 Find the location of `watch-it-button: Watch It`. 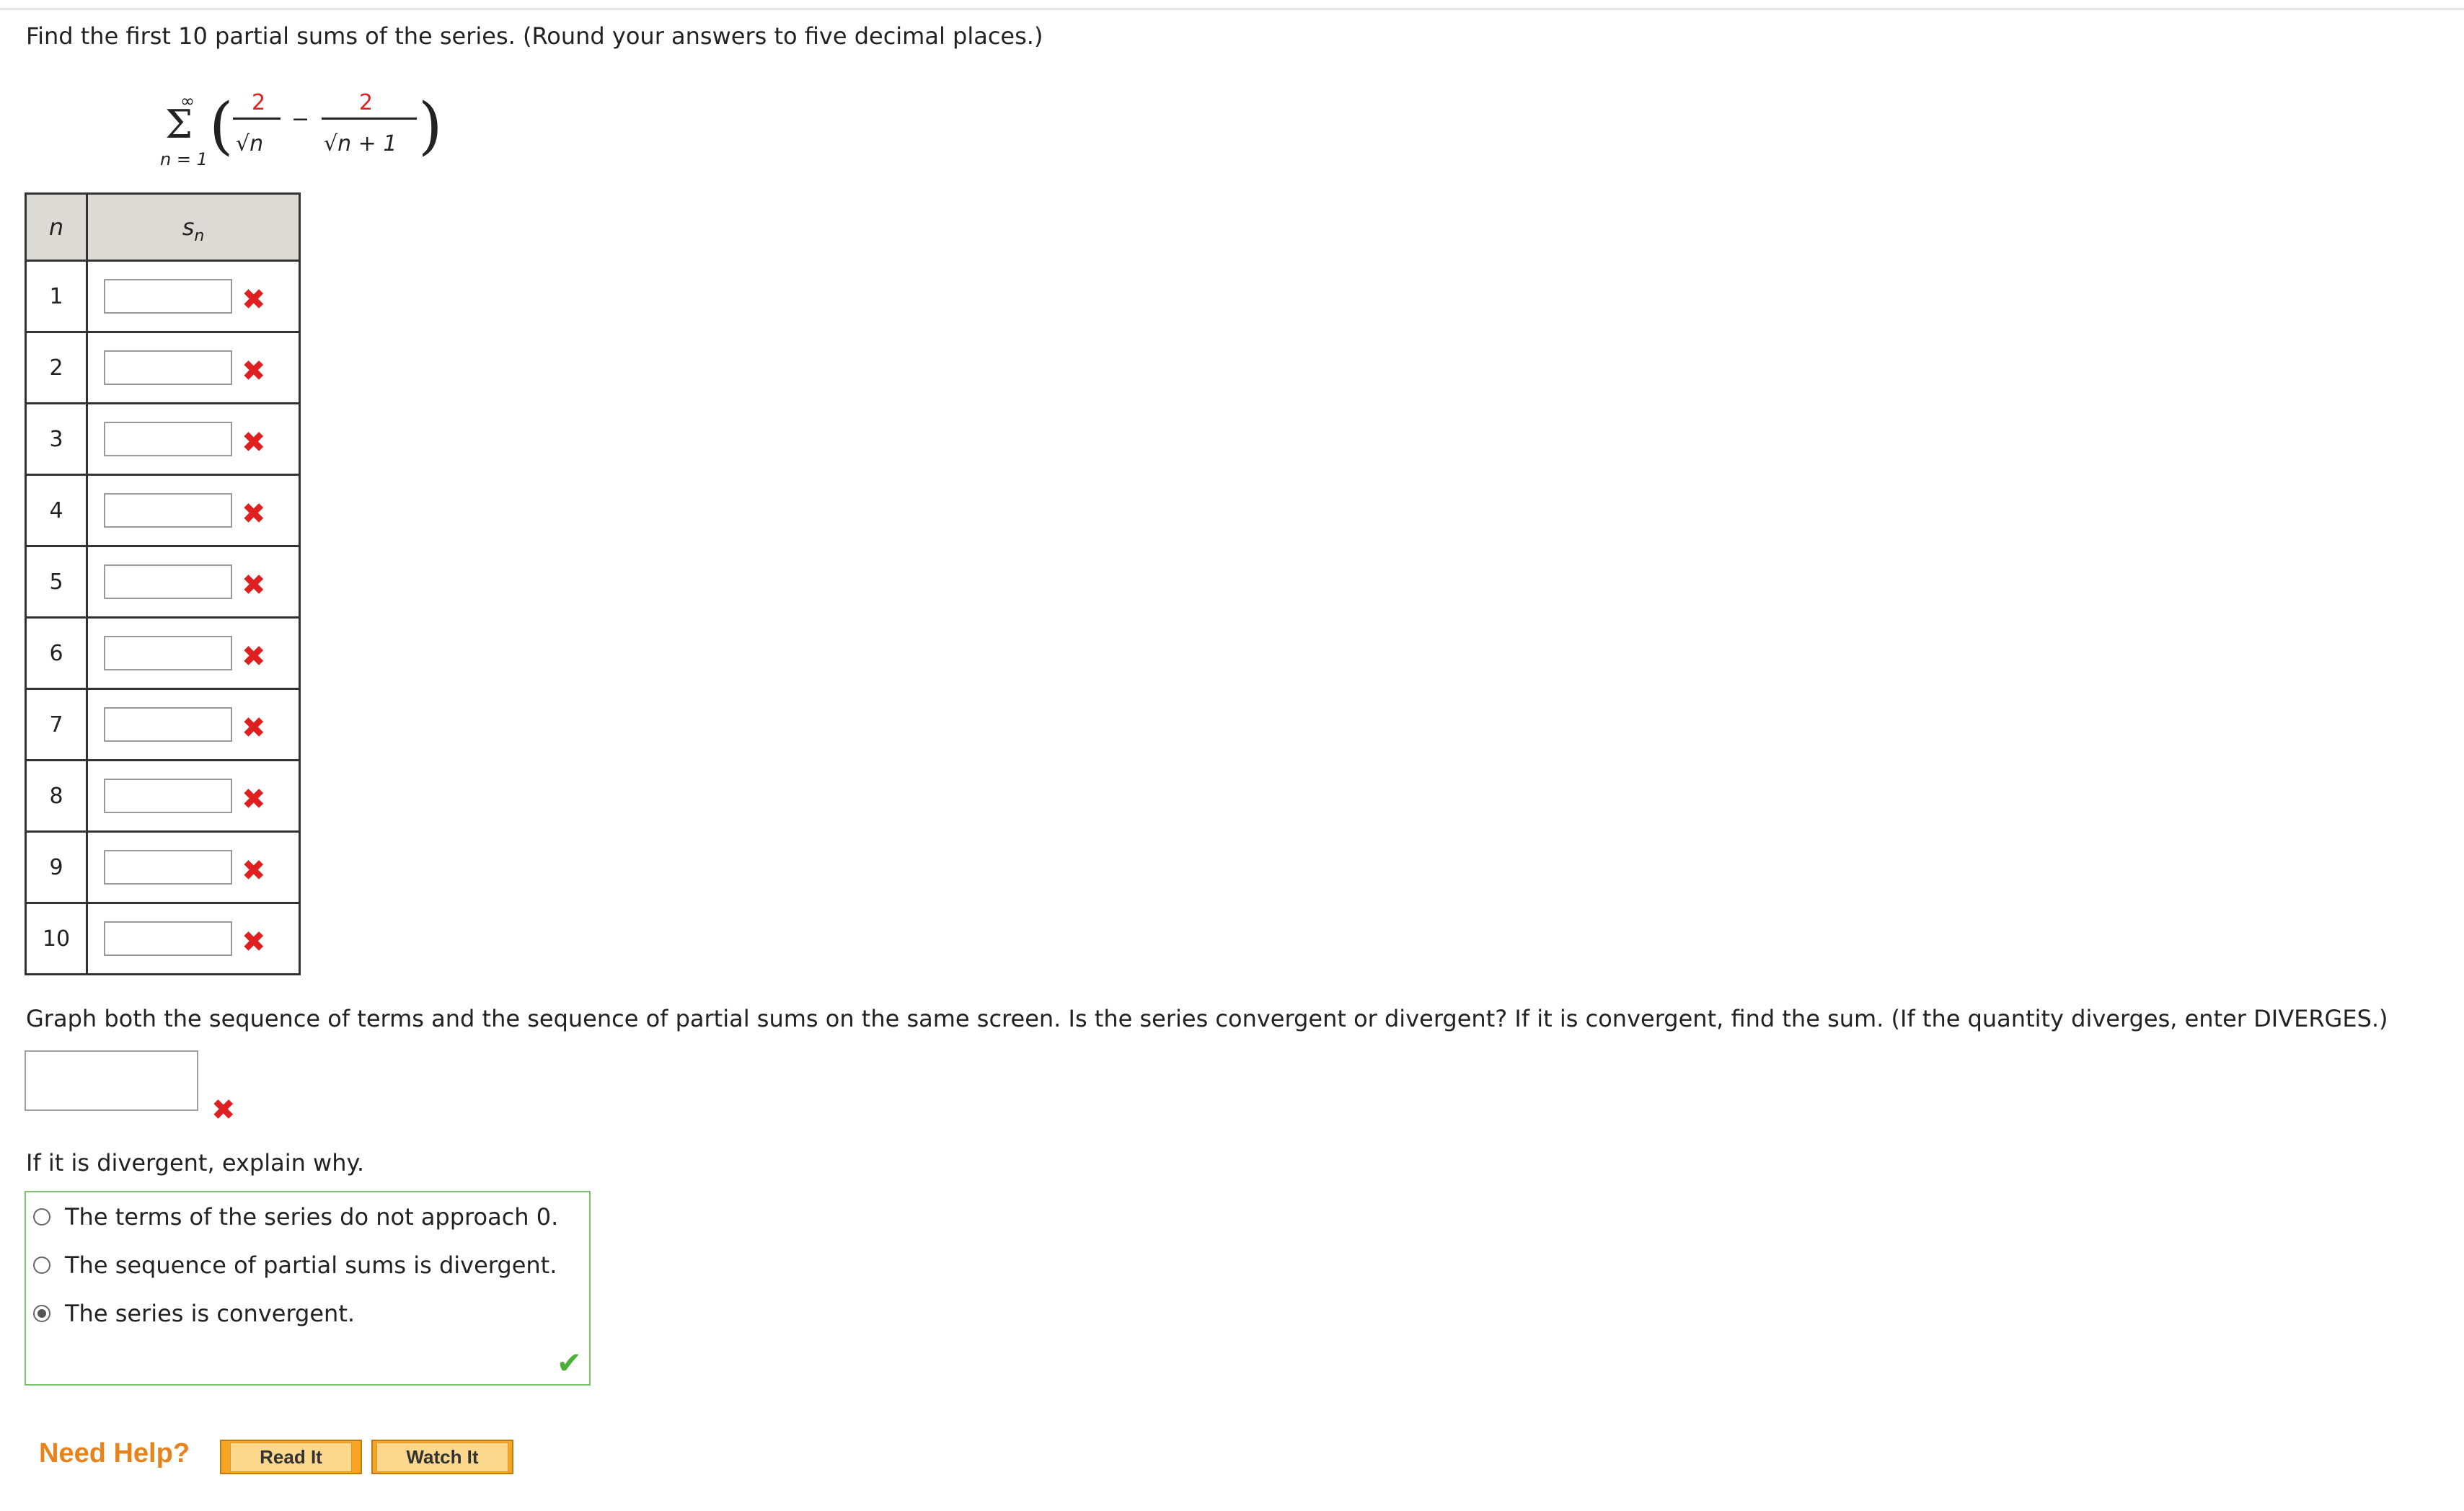

watch-it-button: Watch It is located at coordinates (442, 1457).